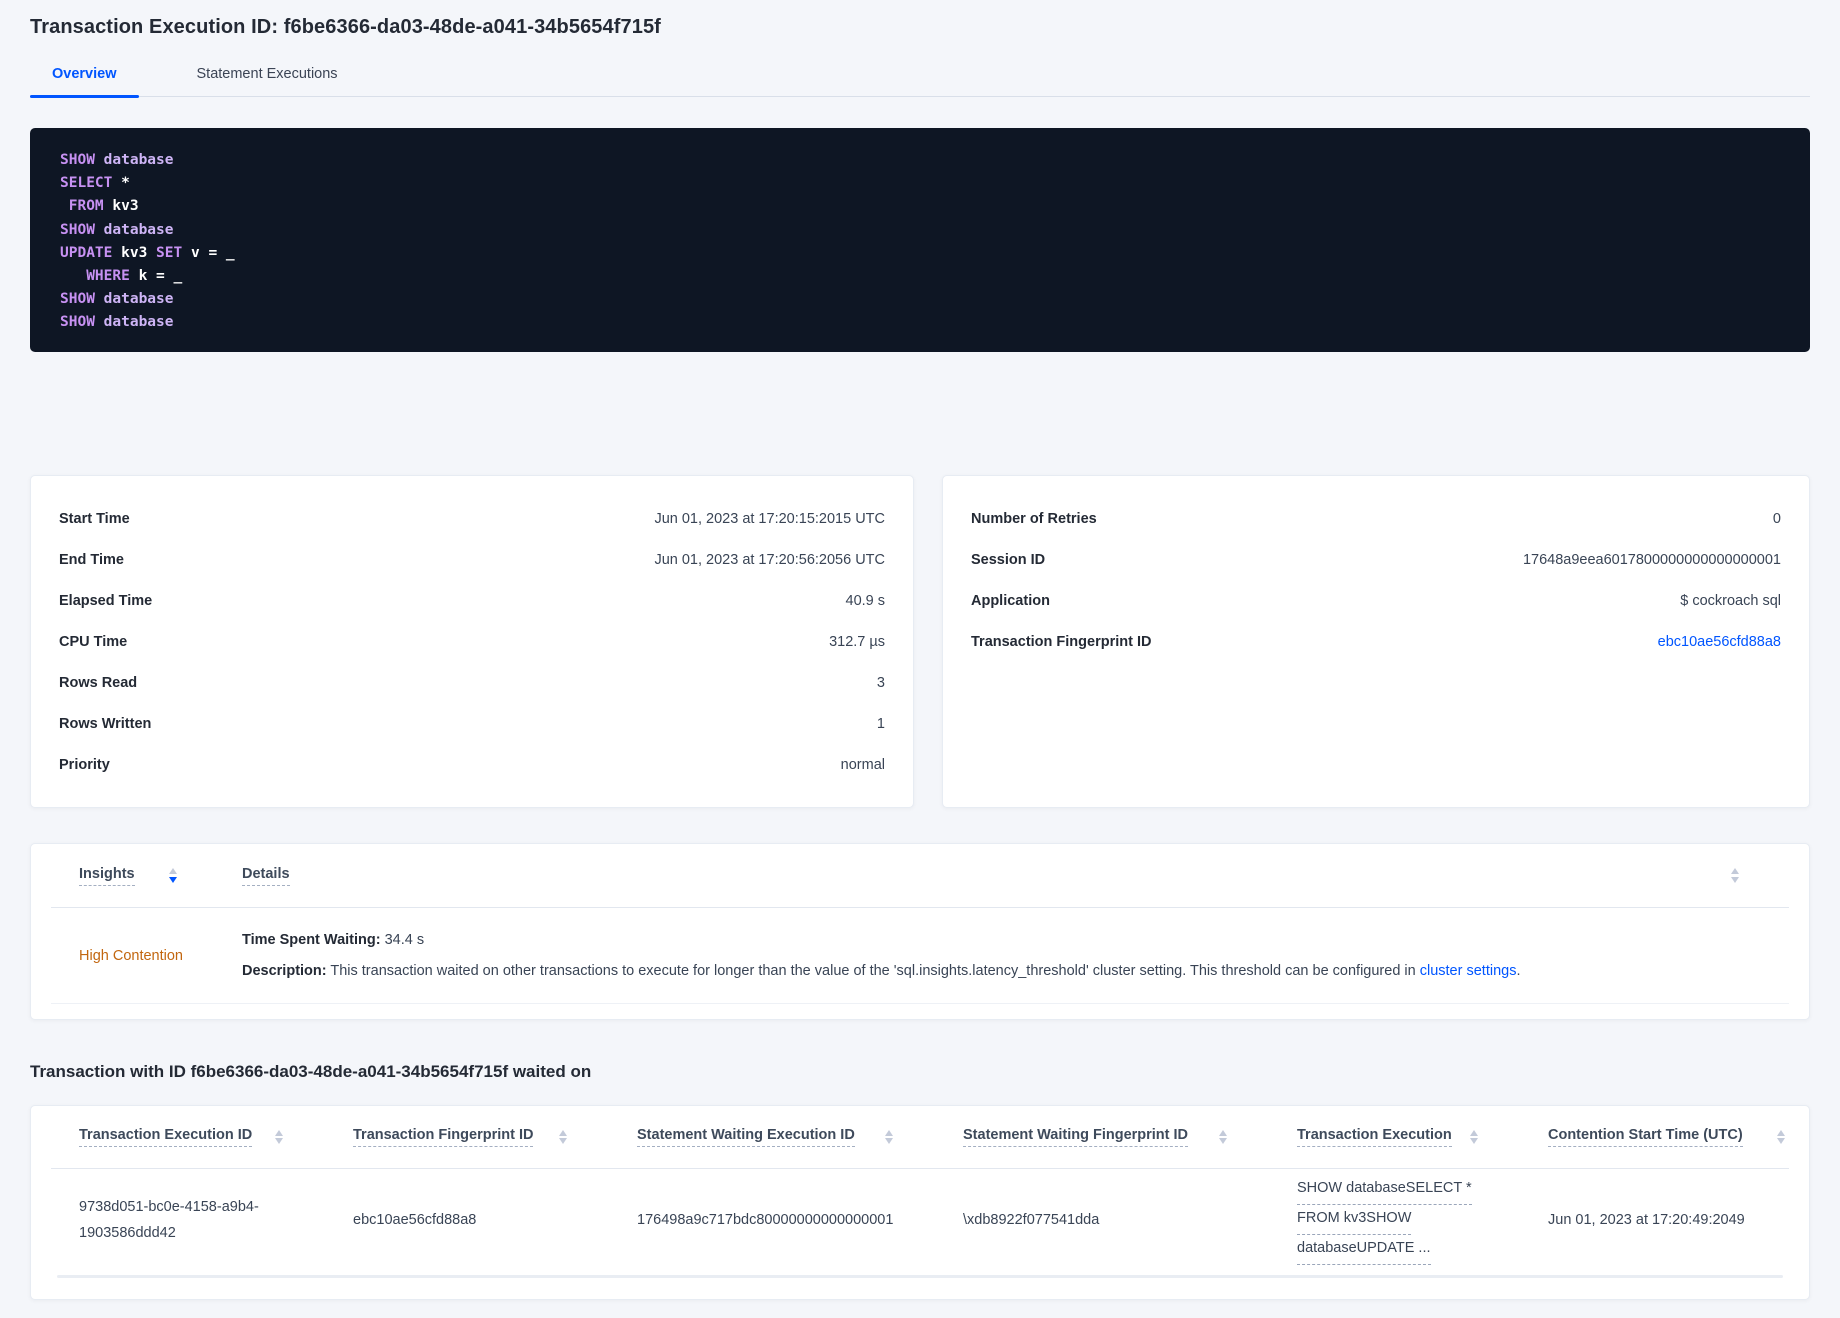  Describe the element at coordinates (146, 876) in the screenshot. I see `insights-column-header: Insights` at that location.